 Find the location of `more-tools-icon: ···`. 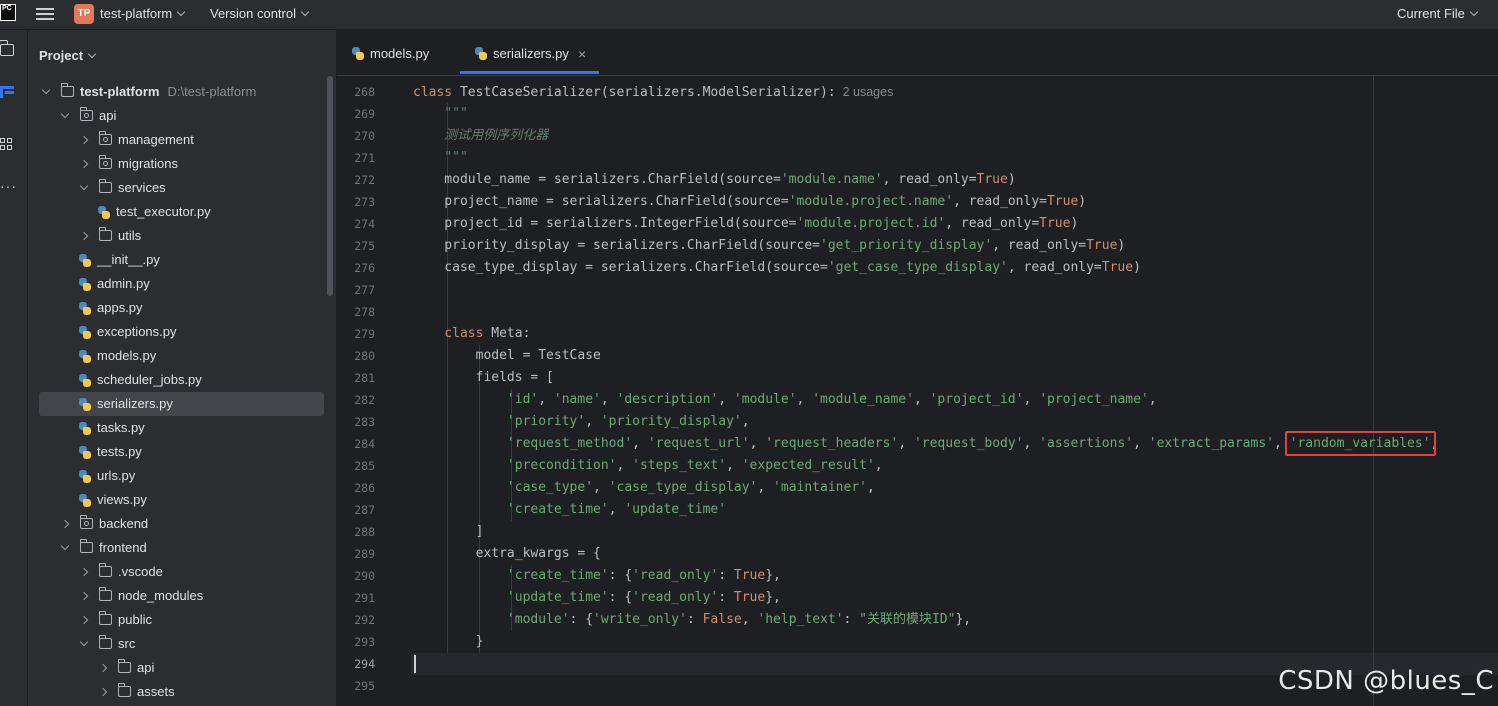

more-tools-icon: ··· is located at coordinates (8, 186).